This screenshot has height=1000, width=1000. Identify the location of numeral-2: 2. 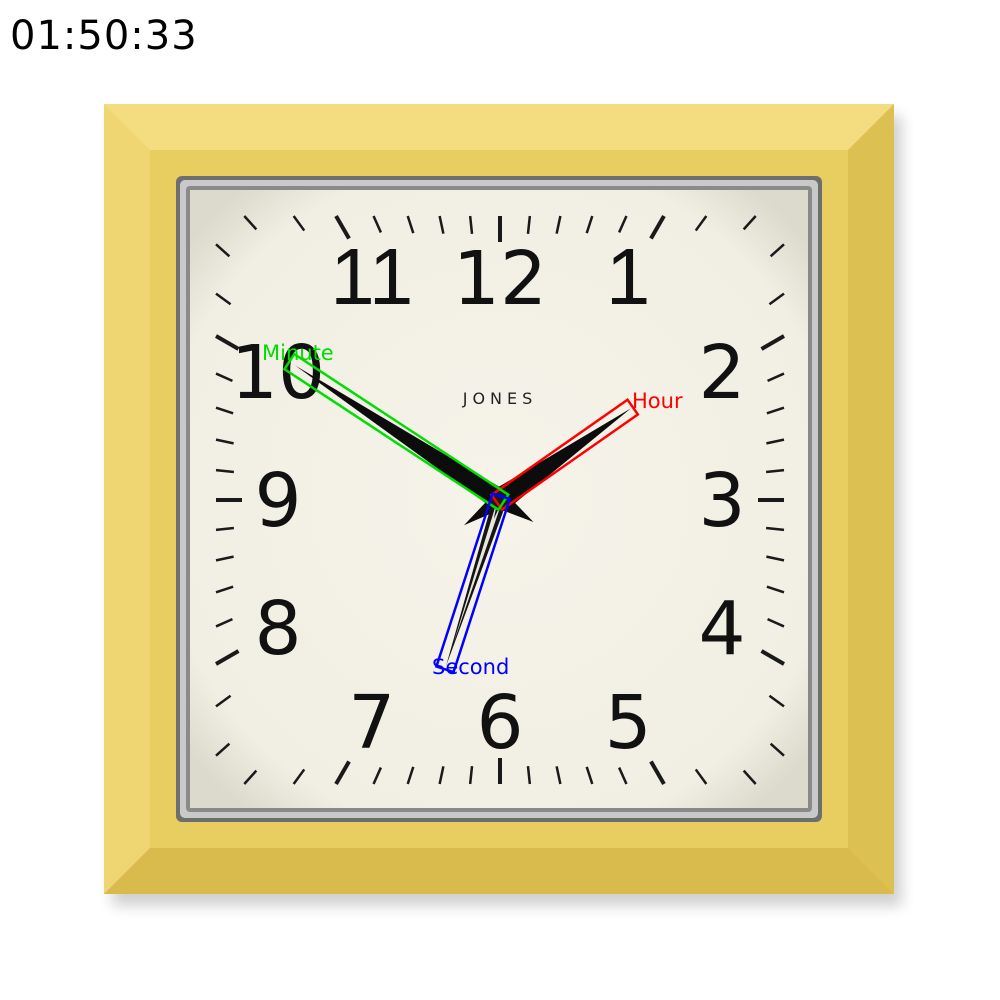
(721, 373).